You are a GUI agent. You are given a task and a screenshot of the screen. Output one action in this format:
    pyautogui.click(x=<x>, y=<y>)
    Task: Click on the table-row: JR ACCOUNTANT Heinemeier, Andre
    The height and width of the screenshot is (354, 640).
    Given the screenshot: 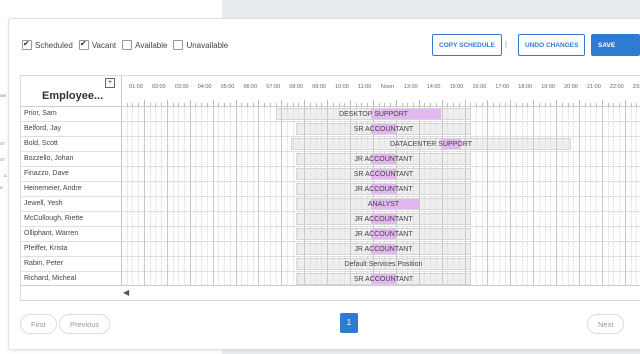 What is the action you would take?
    pyautogui.click(x=330, y=189)
    